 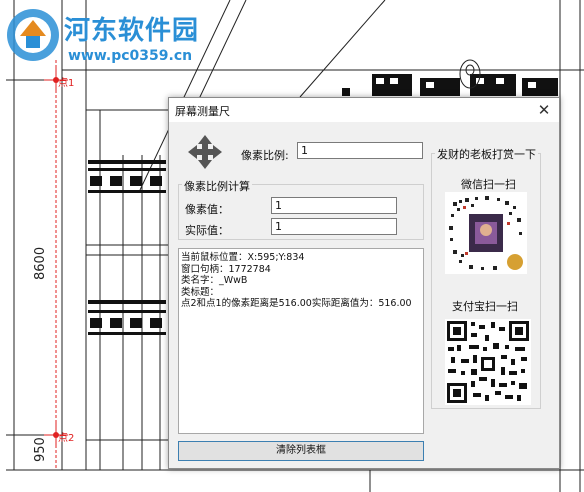 I want to click on clear-list-button: 清除列表框, so click(x=301, y=451).